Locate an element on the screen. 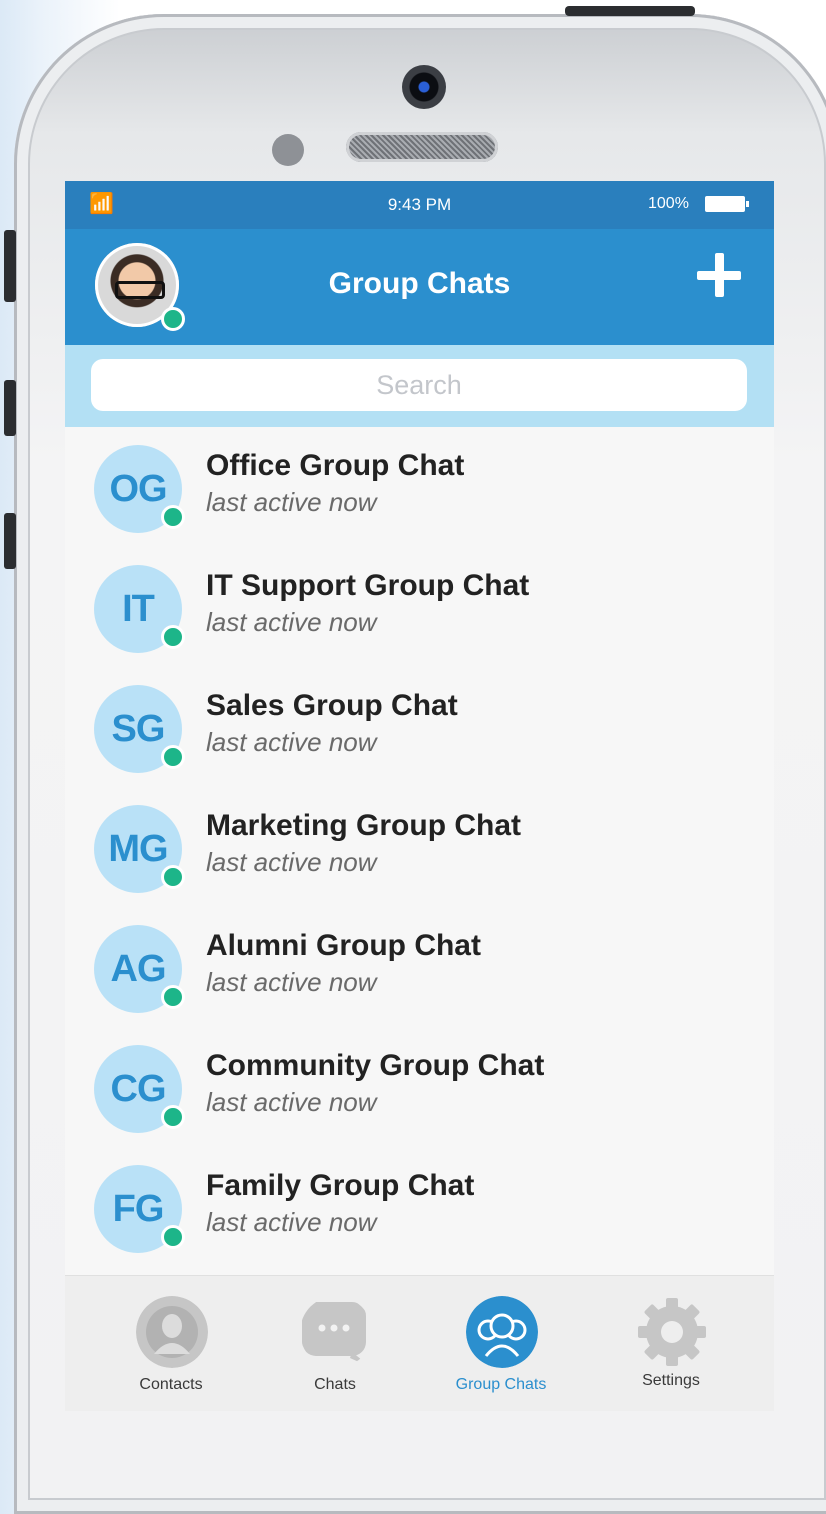 Image resolution: width=826 pixels, height=1514 pixels. gear-icon is located at coordinates (672, 1332).